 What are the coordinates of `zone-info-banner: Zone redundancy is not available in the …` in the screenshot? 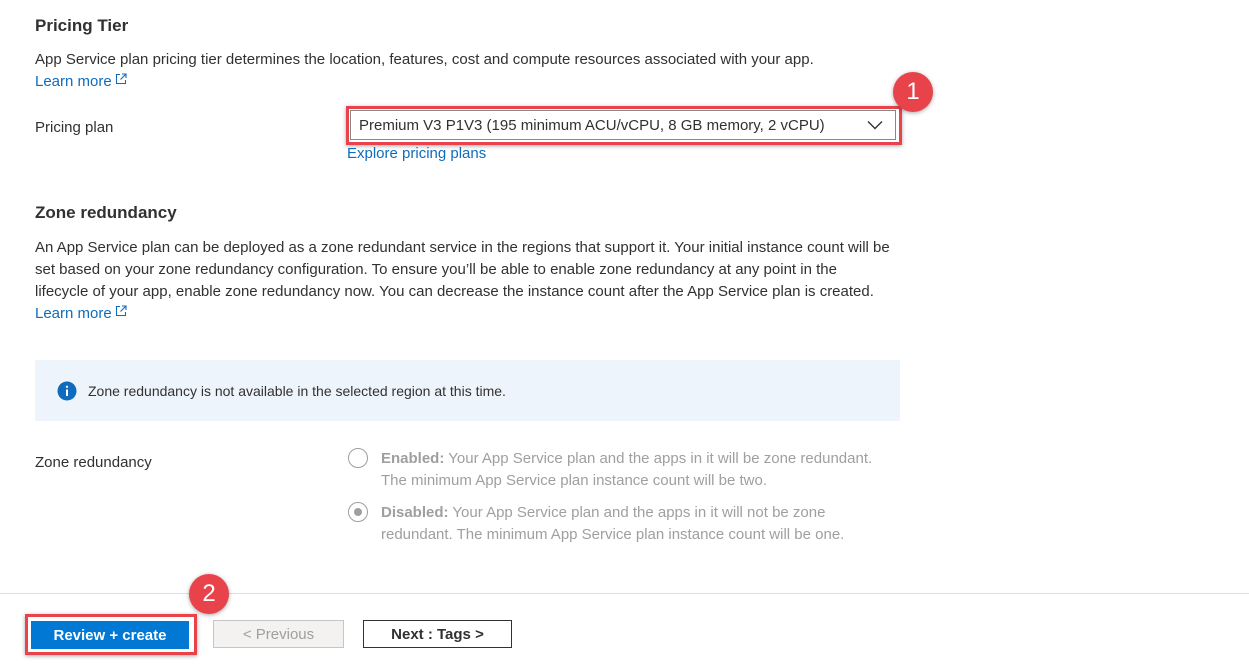 It's located at (467, 390).